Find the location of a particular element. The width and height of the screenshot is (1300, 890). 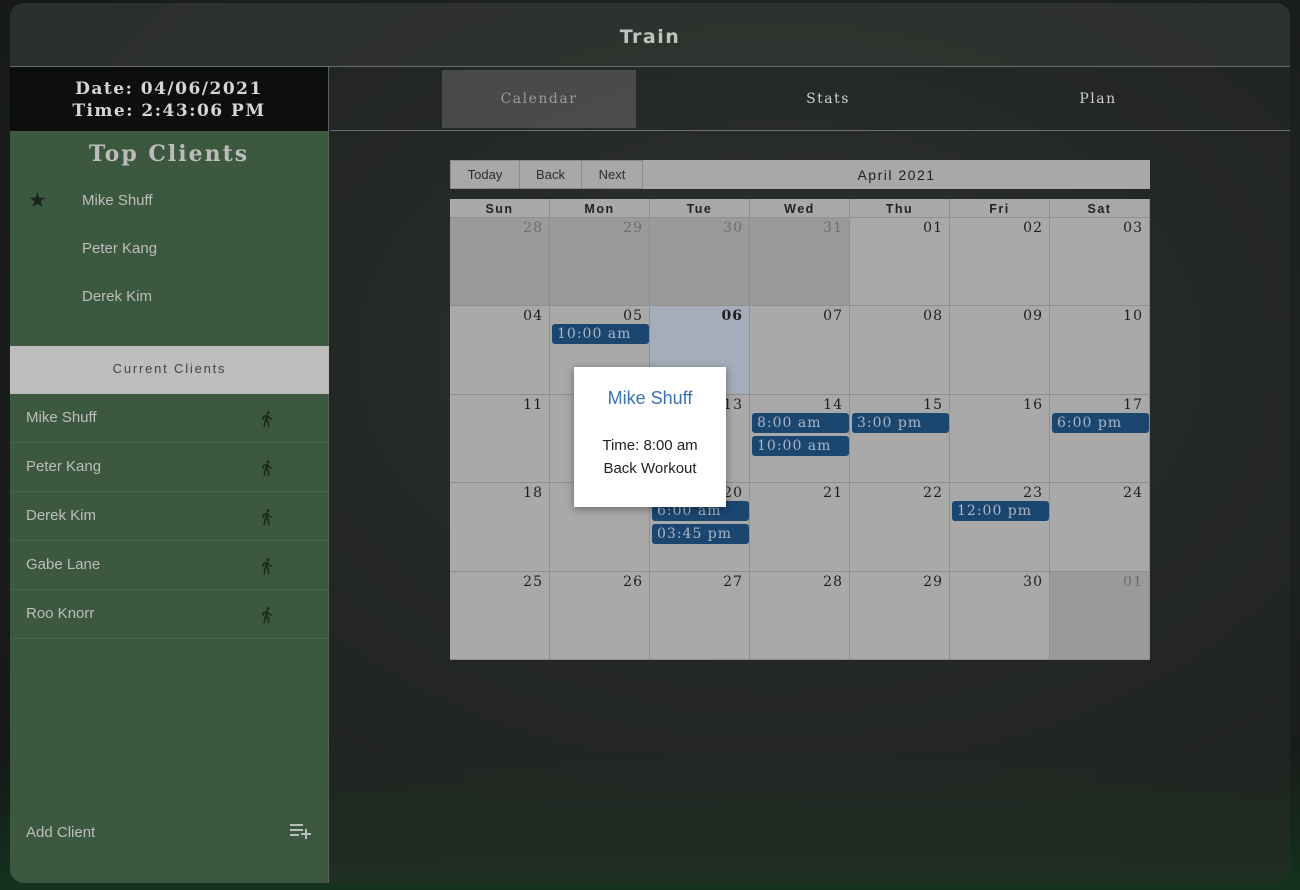

client-row: Mike Shuff is located at coordinates (169, 418).